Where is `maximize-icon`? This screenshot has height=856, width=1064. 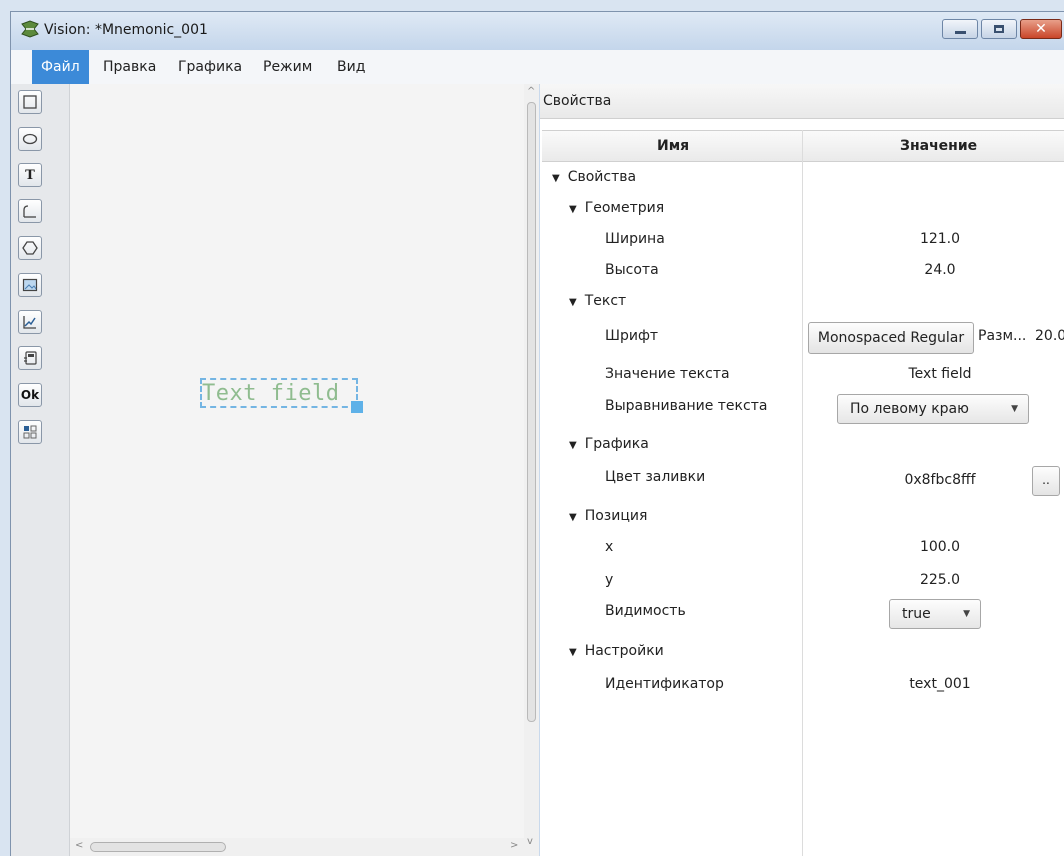
maximize-icon is located at coordinates (999, 29).